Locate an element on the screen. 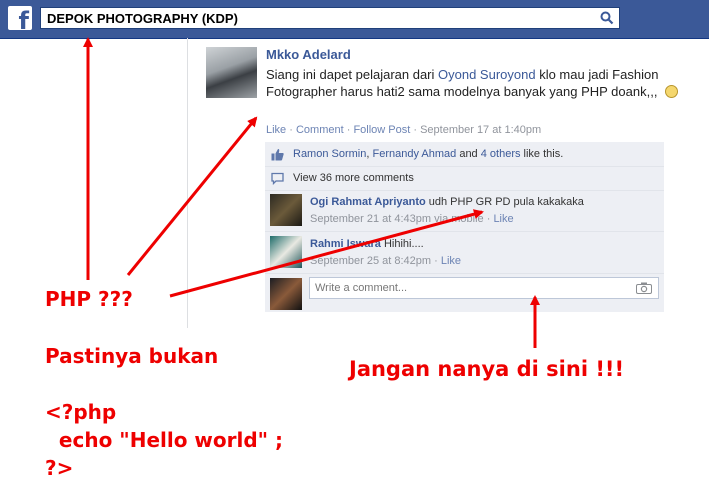 This screenshot has width=709, height=494. annotation-jangan: Jangan nanya di sini !!! is located at coordinates (487, 369).